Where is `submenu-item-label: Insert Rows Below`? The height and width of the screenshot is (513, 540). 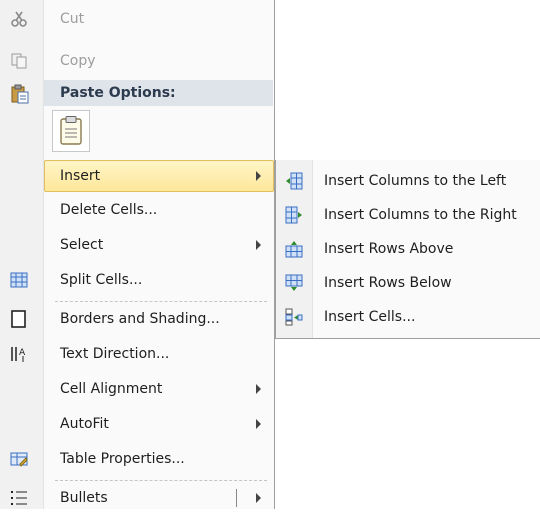 submenu-item-label: Insert Rows Below is located at coordinates (388, 283).